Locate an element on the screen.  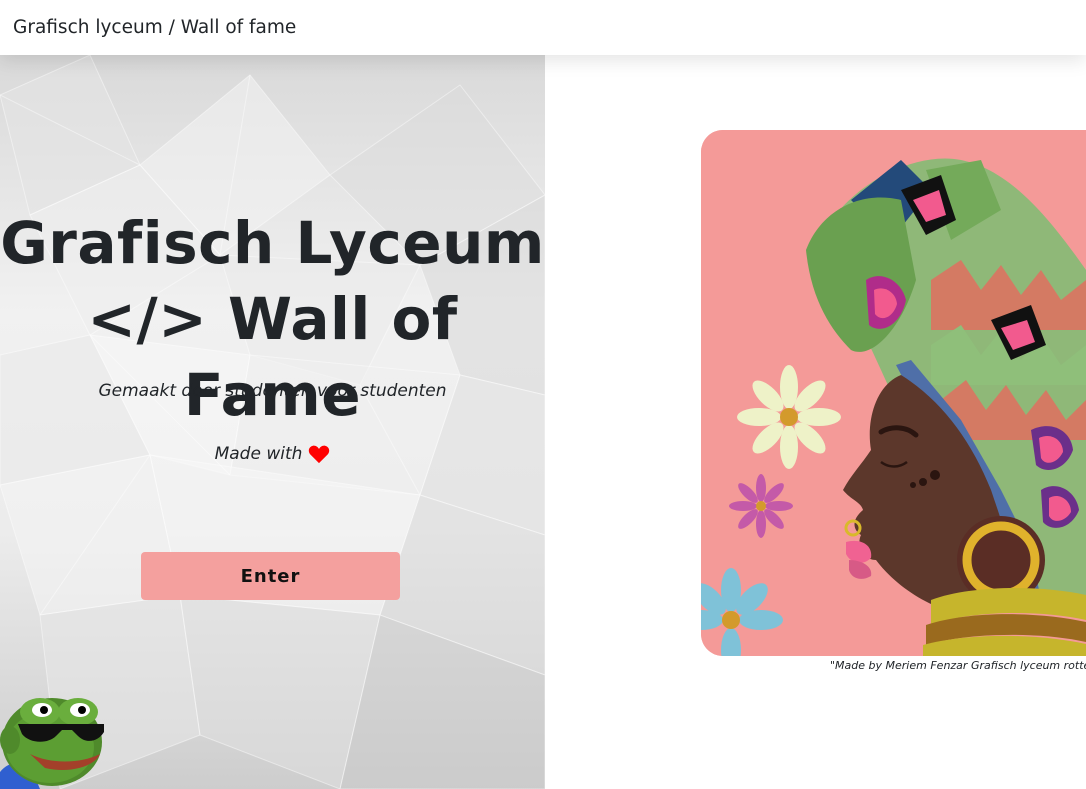
hero-subtitle: Gemaakt door studenten voor studenten is located at coordinates (272, 391).